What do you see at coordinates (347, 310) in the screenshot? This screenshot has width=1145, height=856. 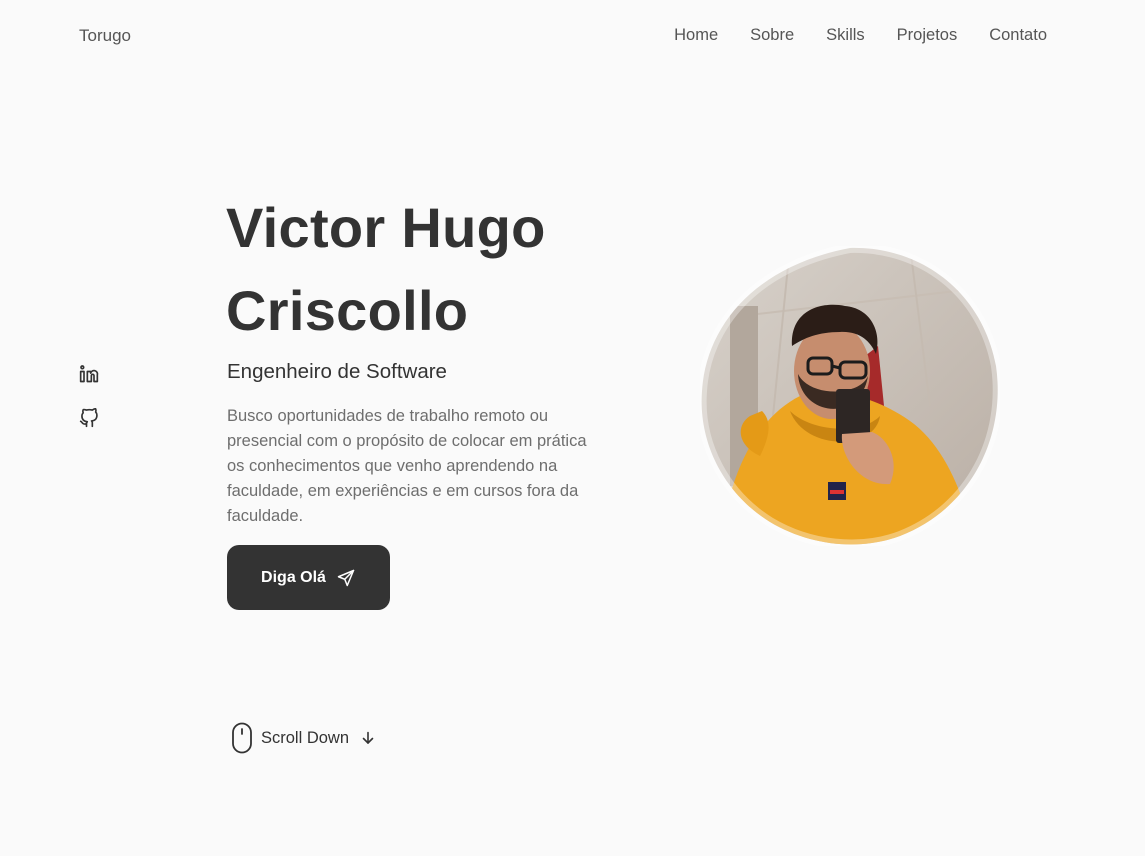 I see `hero-title-line2: Criscollo` at bounding box center [347, 310].